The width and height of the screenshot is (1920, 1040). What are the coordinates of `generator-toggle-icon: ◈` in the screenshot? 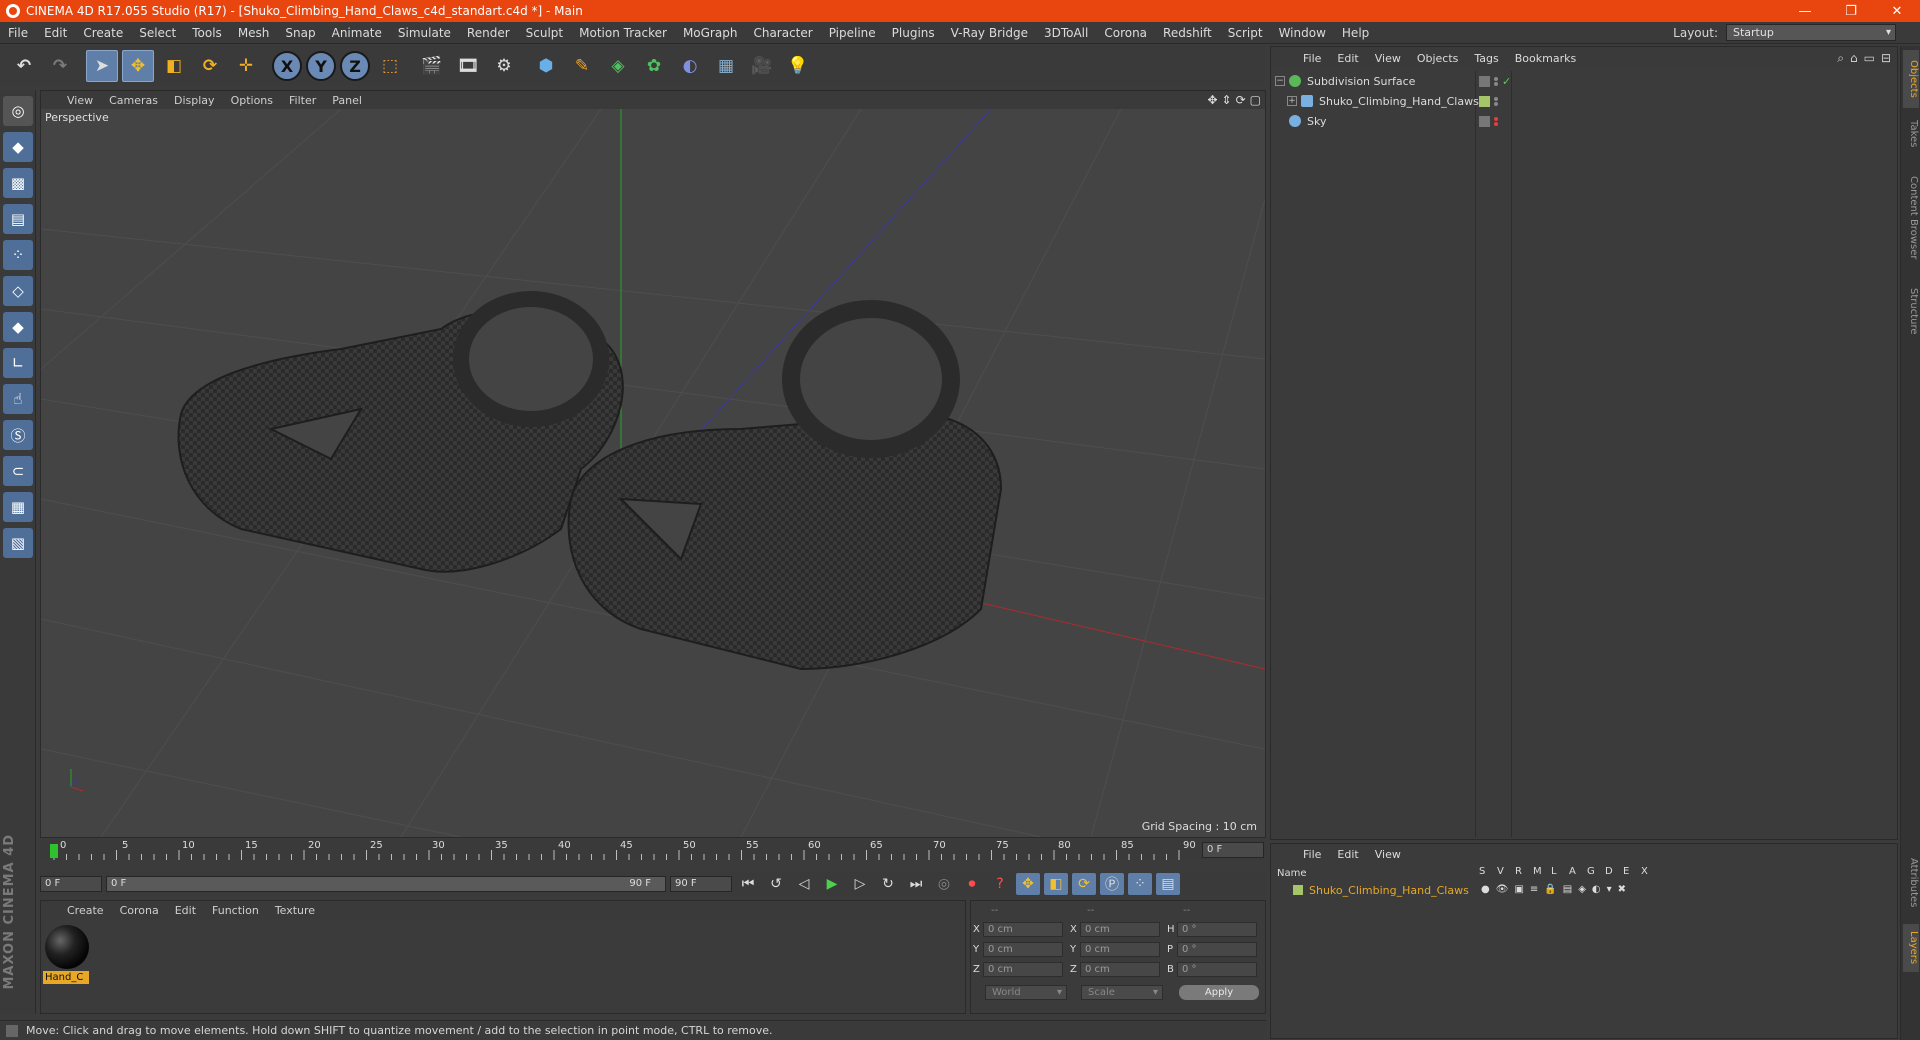 It's located at (1582, 889).